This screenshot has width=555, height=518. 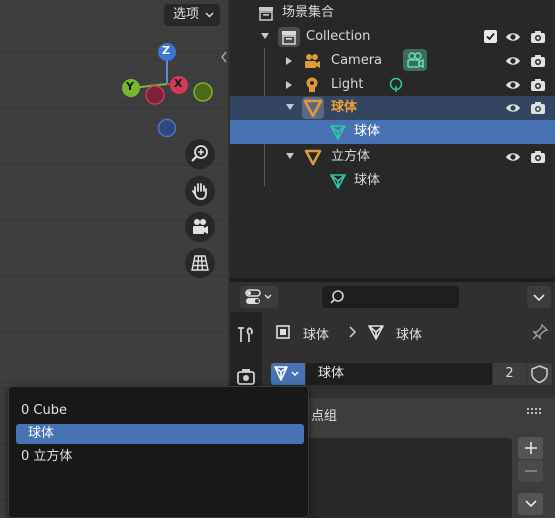 What do you see at coordinates (308, 12) in the screenshot?
I see `scene-collection-label: 场景集合` at bounding box center [308, 12].